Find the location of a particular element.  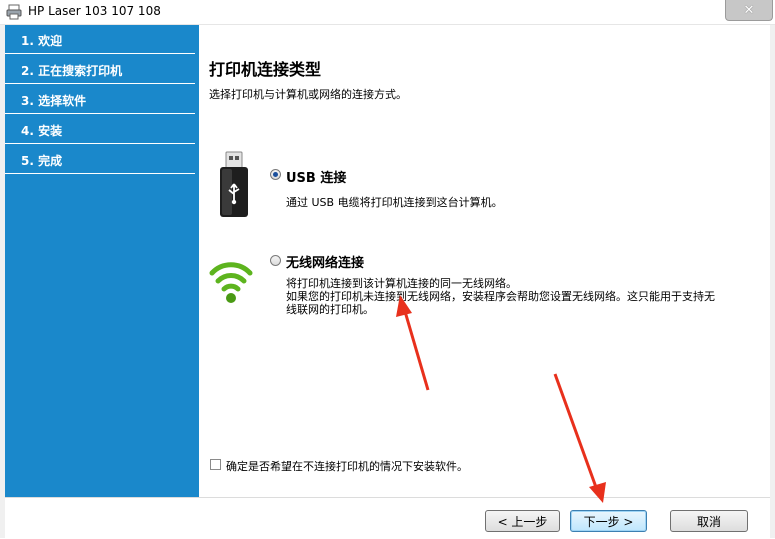

sidebar-step-select-software: 3. 选择软件 is located at coordinates (100, 99).